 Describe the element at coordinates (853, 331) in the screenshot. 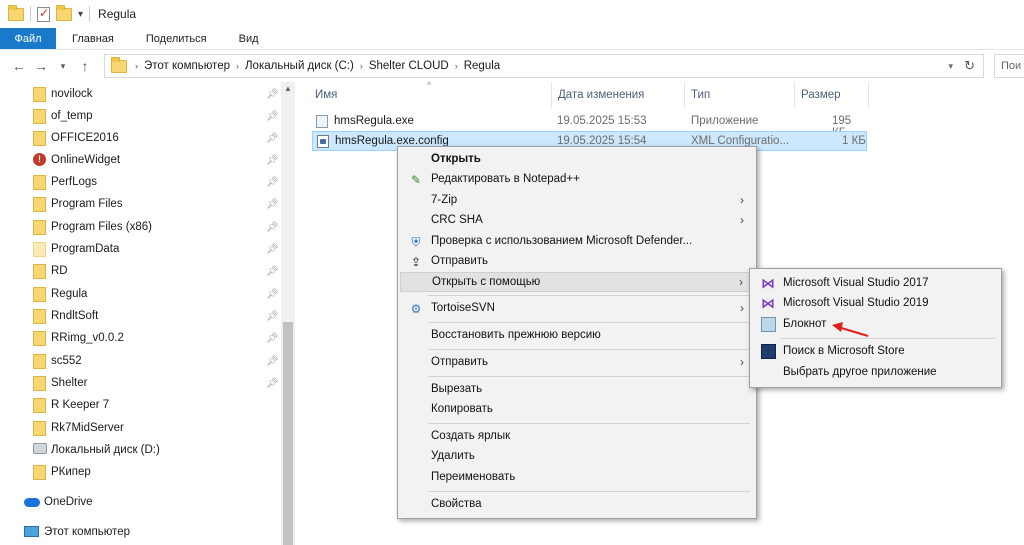

I see `annotation-arrow-line` at that location.